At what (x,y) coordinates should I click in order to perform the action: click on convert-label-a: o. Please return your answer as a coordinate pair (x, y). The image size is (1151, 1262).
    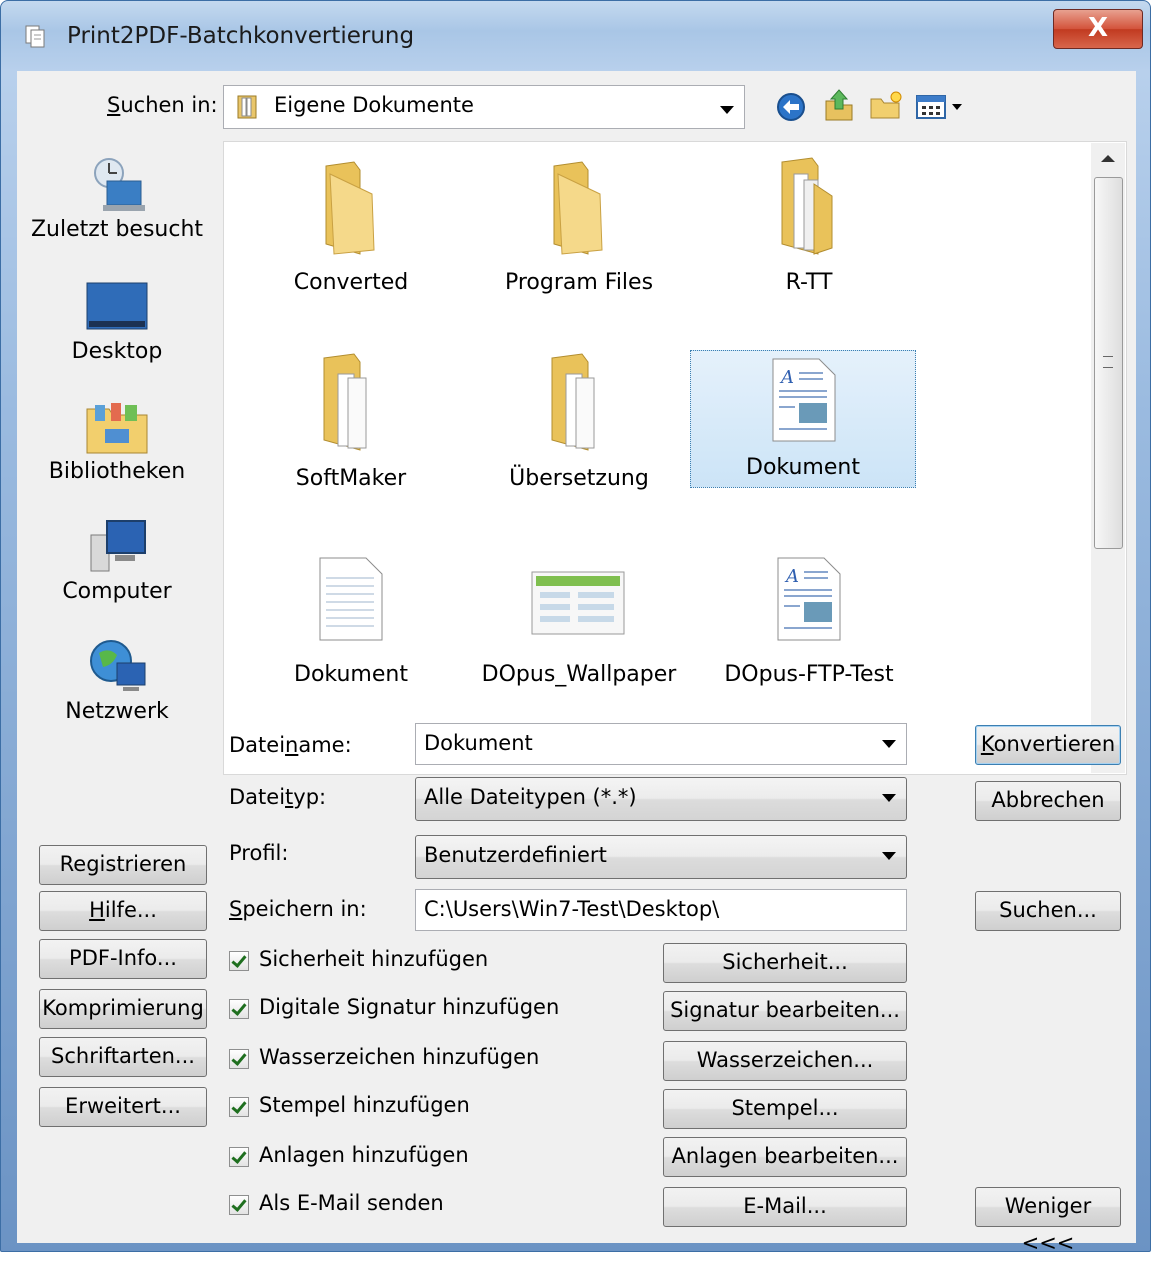
    Looking at the image, I should click on (1000, 744).